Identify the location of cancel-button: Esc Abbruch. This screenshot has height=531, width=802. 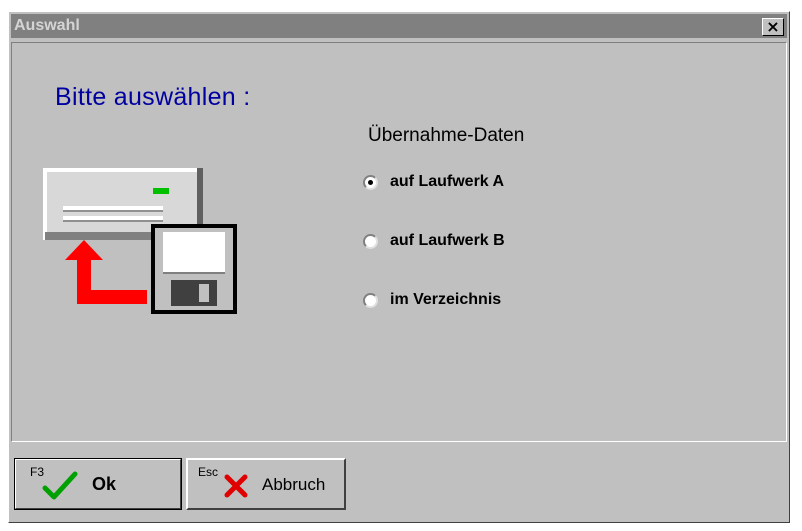
(266, 484).